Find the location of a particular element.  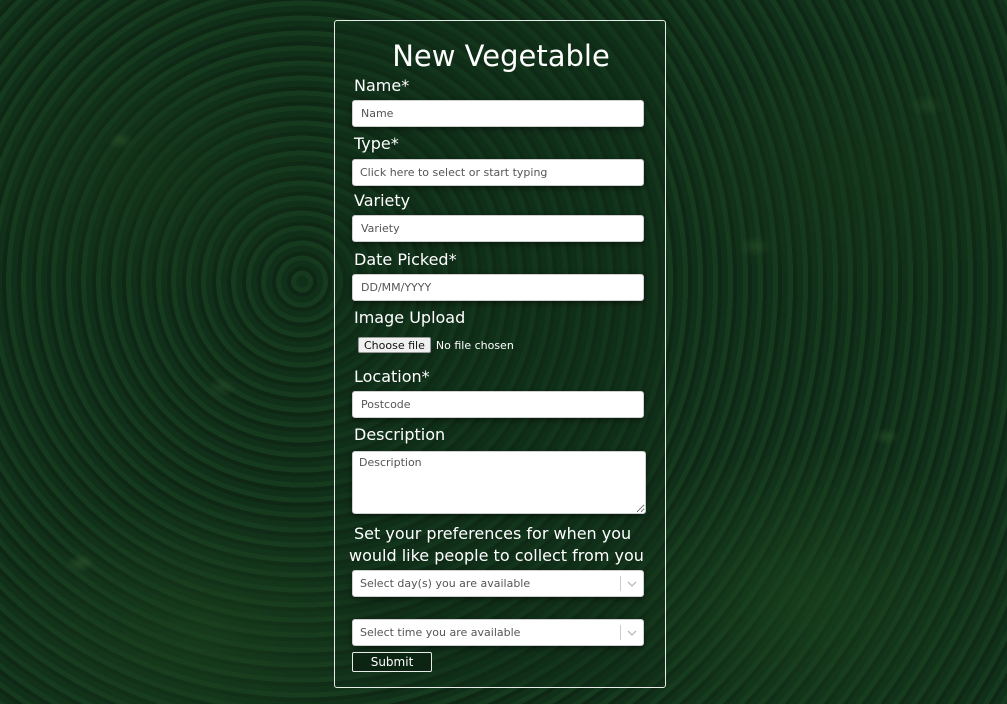

description-textarea is located at coordinates (499, 482).